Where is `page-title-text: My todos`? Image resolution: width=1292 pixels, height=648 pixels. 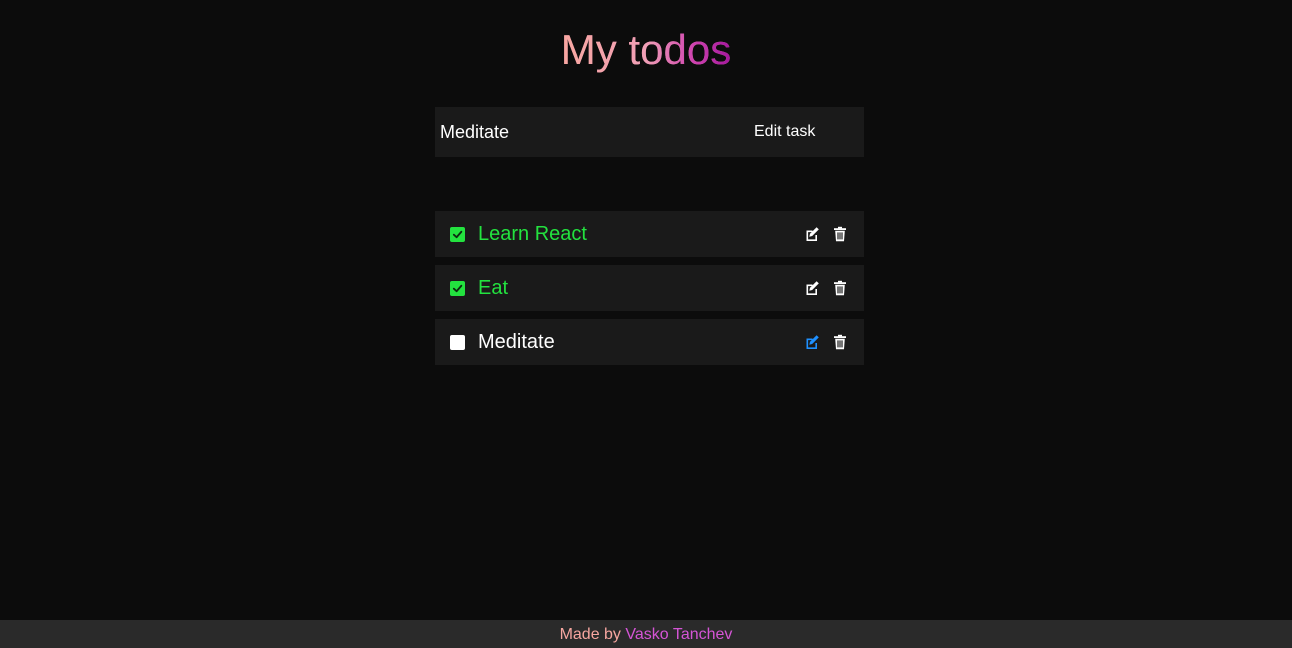 page-title-text: My todos is located at coordinates (646, 50).